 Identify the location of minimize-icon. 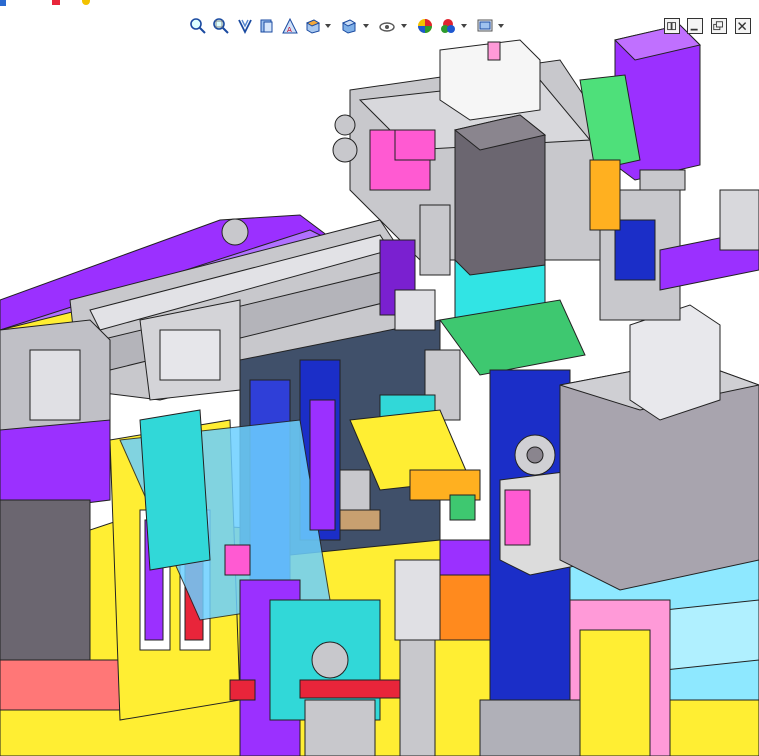
(695, 26).